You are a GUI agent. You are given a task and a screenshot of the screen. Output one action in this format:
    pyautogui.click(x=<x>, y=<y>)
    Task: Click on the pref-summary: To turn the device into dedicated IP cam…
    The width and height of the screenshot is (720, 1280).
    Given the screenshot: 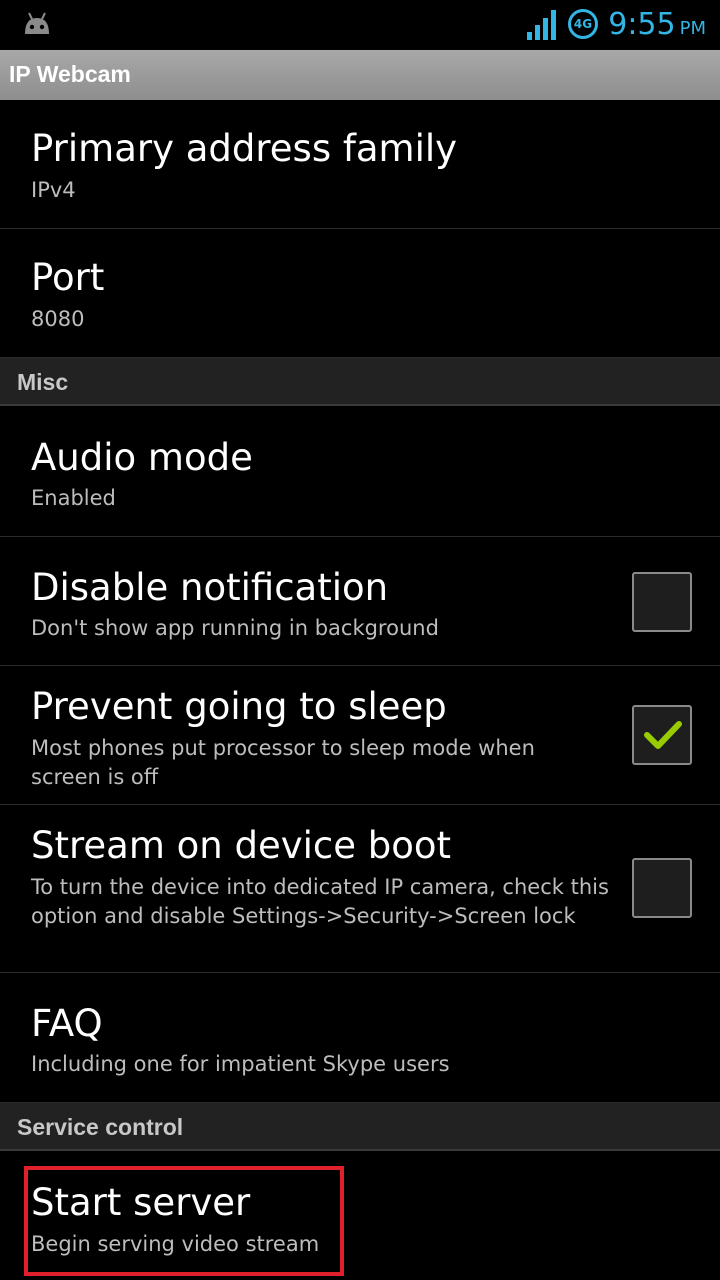 What is the action you would take?
    pyautogui.click(x=320, y=901)
    